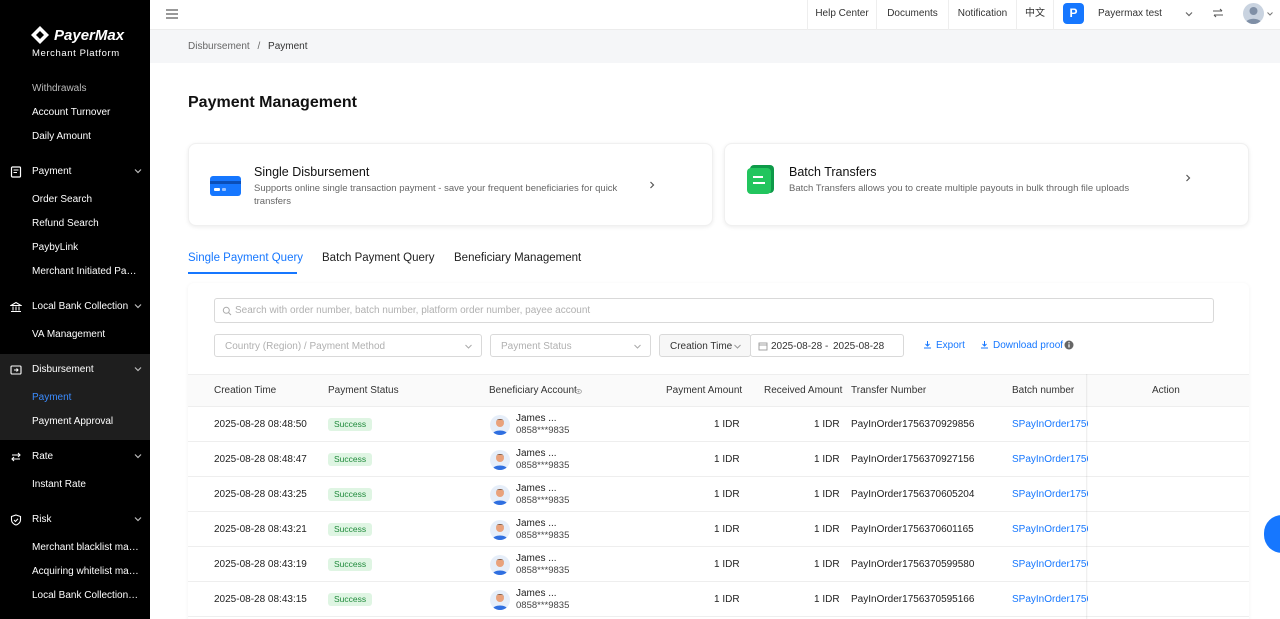 This screenshot has height=619, width=1280. What do you see at coordinates (75, 307) in the screenshot?
I see `sidebar-group-local-bank-collection: Local Bank Collection` at bounding box center [75, 307].